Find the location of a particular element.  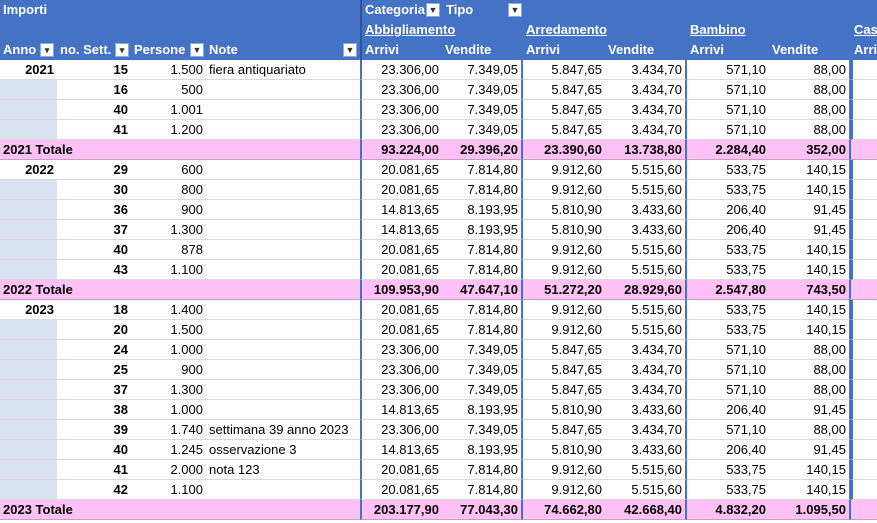

total-value-cell: 29.396,20 is located at coordinates (482, 150).